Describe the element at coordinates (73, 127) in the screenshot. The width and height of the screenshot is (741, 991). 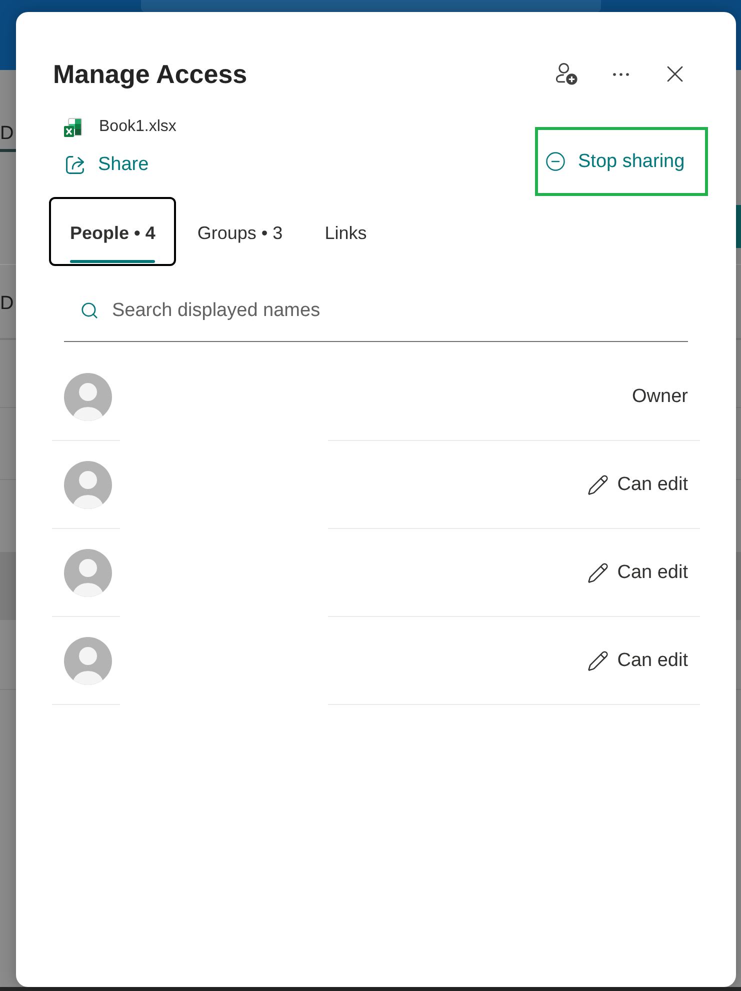
I see `spreadsheet-file-icon` at that location.